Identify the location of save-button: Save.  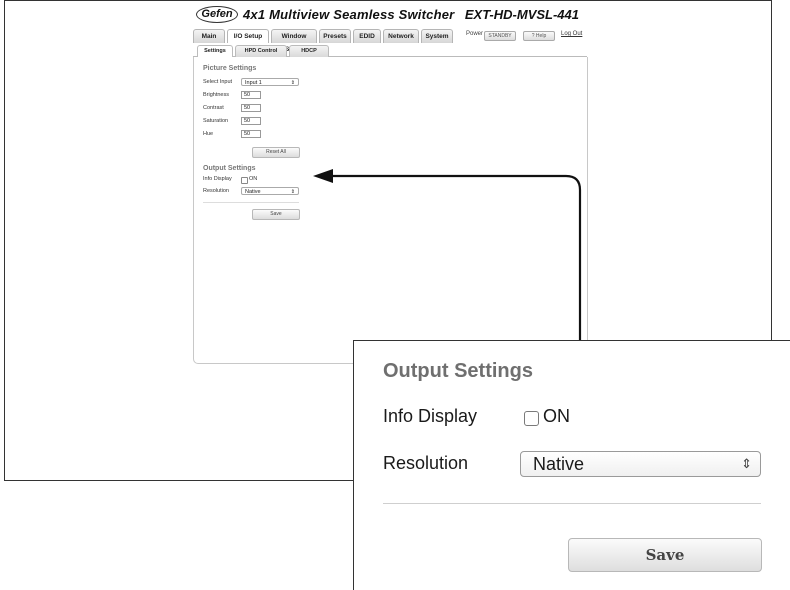
(665, 555).